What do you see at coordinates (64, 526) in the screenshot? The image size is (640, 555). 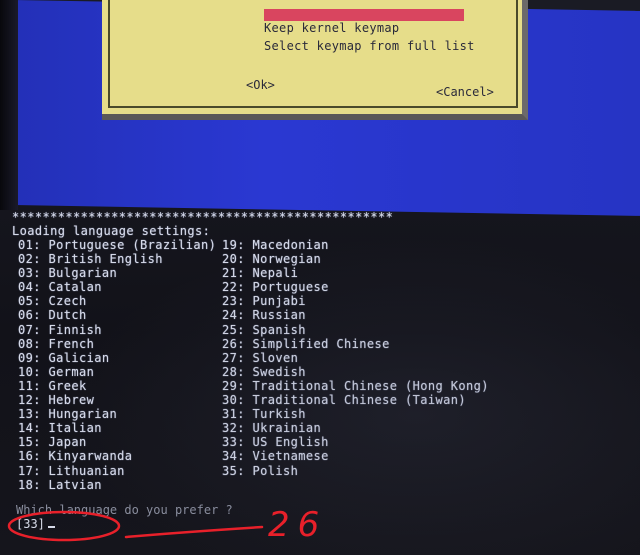 I see `circle-mark` at bounding box center [64, 526].